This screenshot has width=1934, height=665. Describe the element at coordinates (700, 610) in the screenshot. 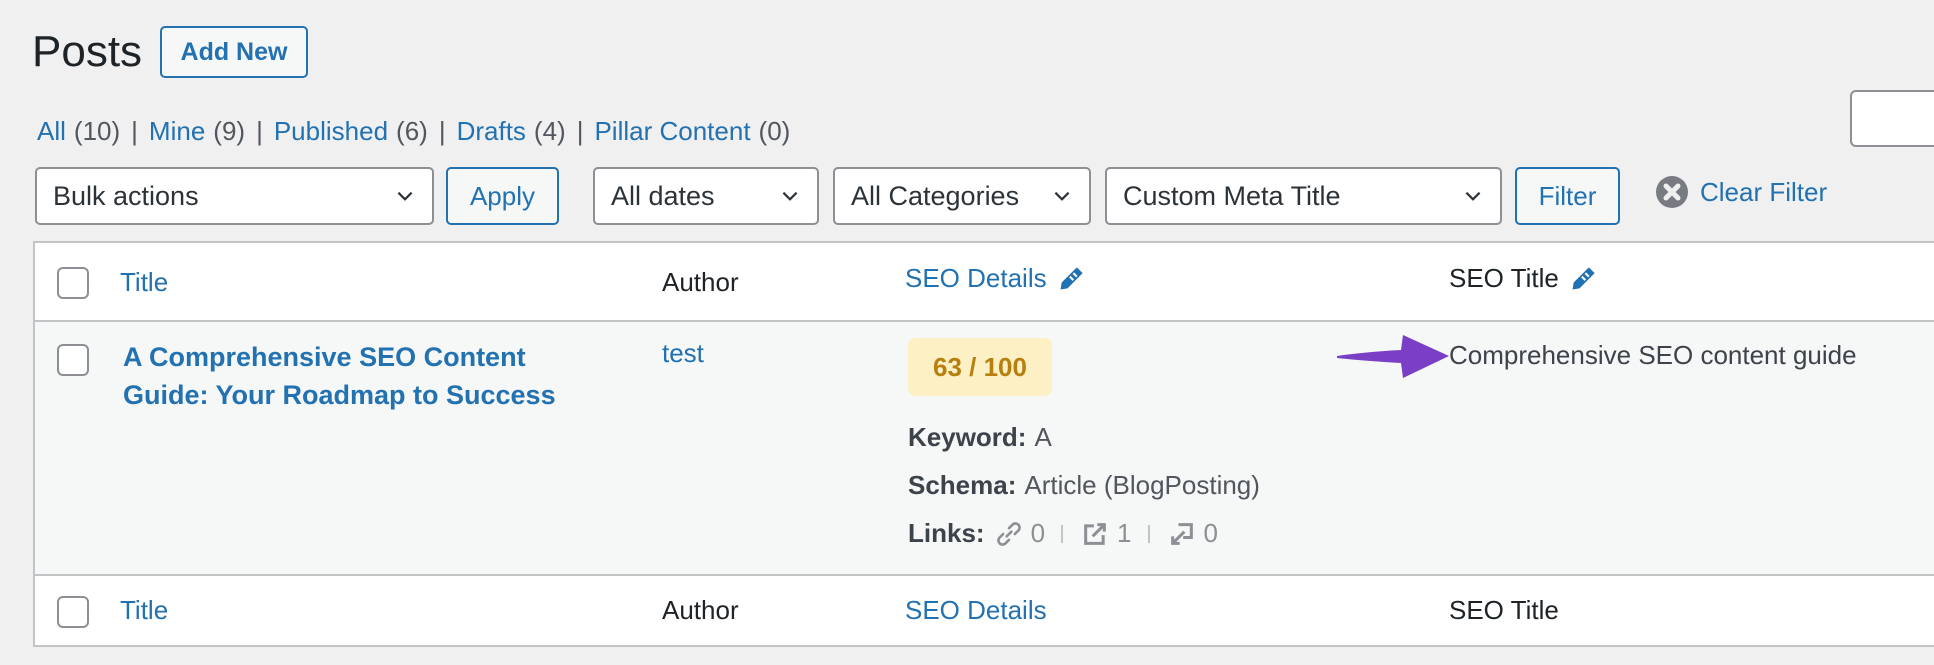

I see `footer-author-header: Author` at that location.